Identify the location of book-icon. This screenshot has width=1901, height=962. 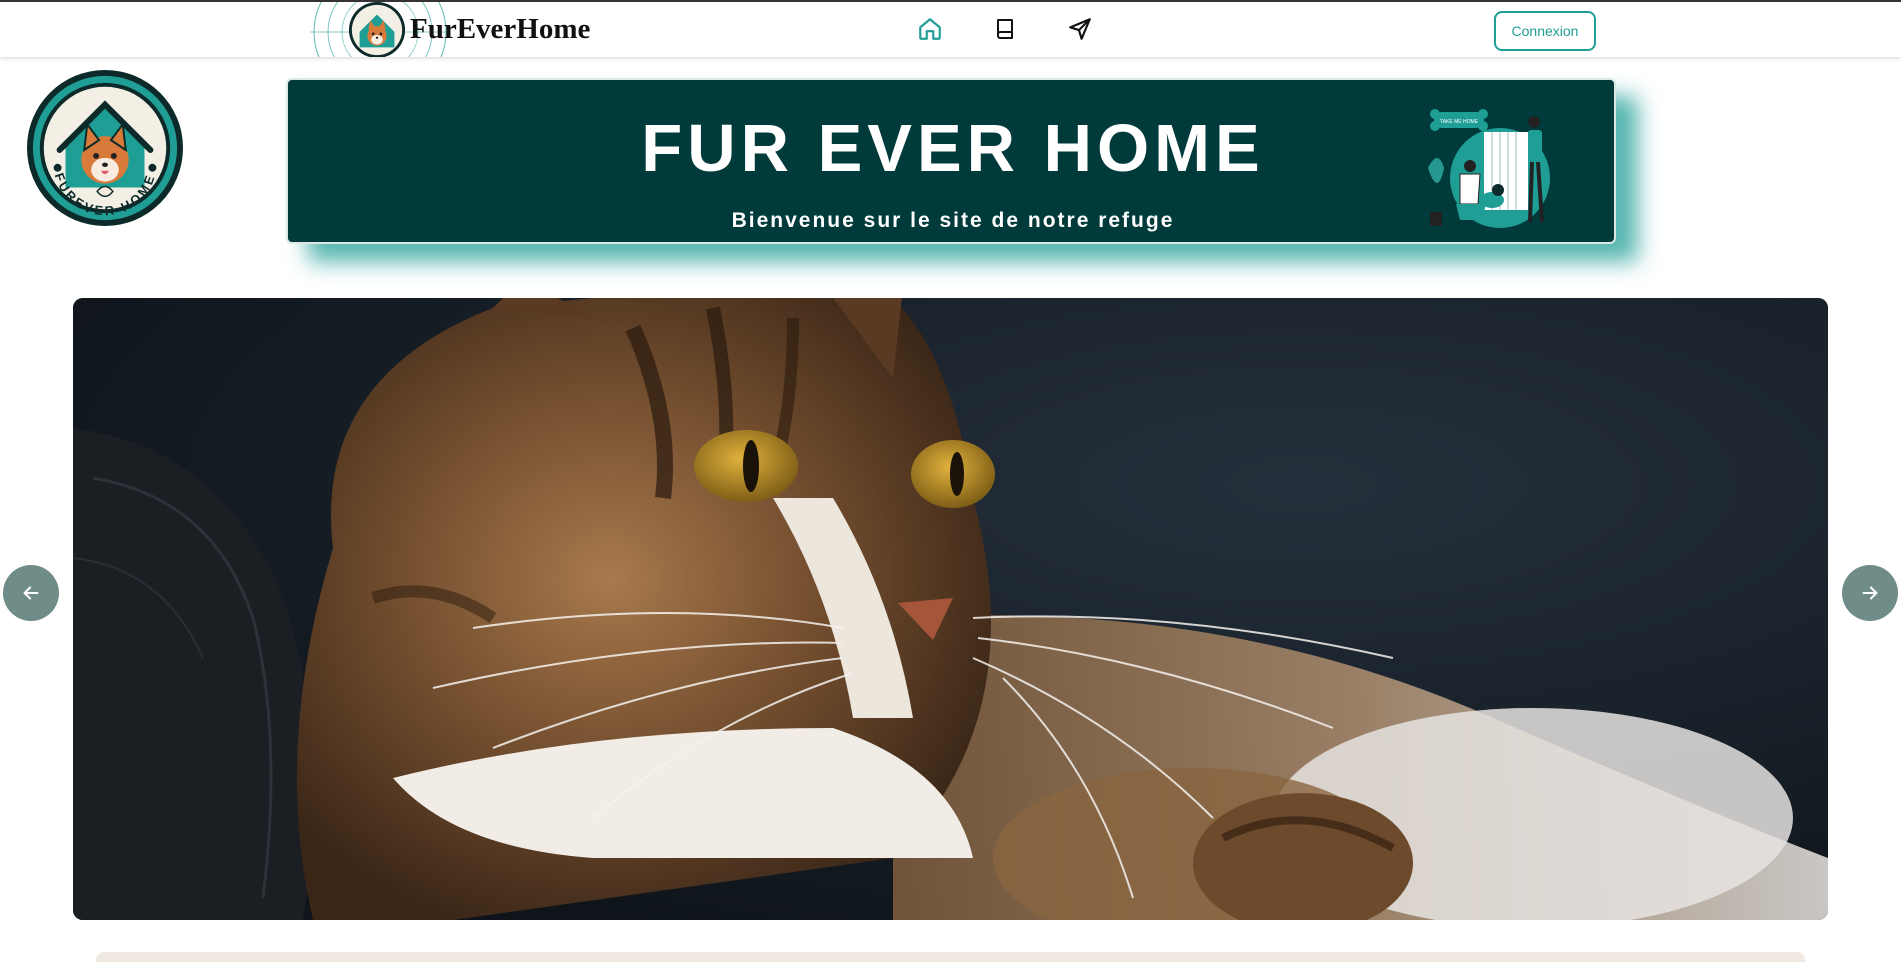
(1005, 29).